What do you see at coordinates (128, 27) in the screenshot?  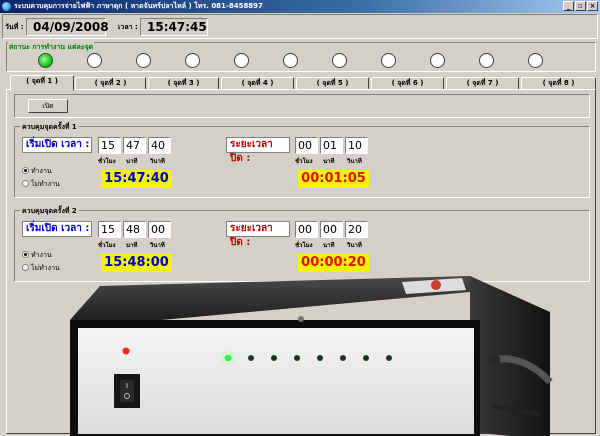 I see `time-label: เวลา :` at bounding box center [128, 27].